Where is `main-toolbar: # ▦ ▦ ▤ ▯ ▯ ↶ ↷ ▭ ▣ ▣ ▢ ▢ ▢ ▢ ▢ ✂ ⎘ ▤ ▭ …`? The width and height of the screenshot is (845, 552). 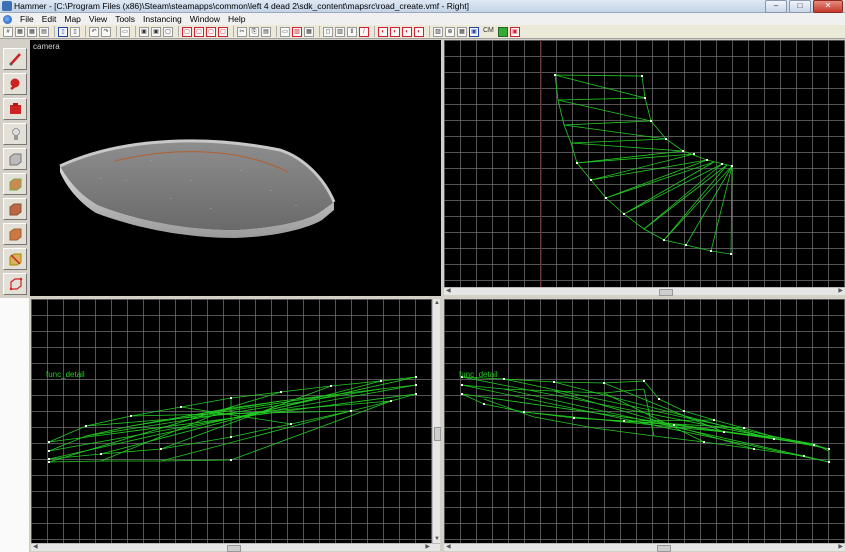 main-toolbar: # ▦ ▦ ▤ ▯ ▯ ↶ ↷ ▭ ▣ ▣ ▢ ▢ ▢ ▢ ▢ ✂ ⎘ ▤ ▭ … is located at coordinates (422, 32).